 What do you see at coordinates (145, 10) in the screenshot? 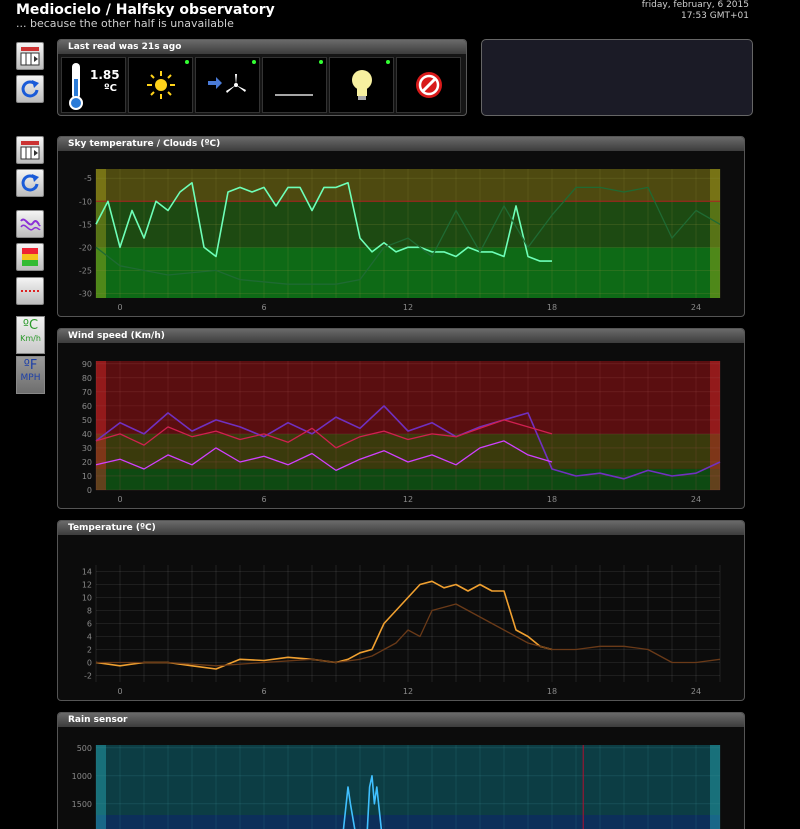
I see `page-title: Mediocielo / Halfsky observatory` at bounding box center [145, 10].